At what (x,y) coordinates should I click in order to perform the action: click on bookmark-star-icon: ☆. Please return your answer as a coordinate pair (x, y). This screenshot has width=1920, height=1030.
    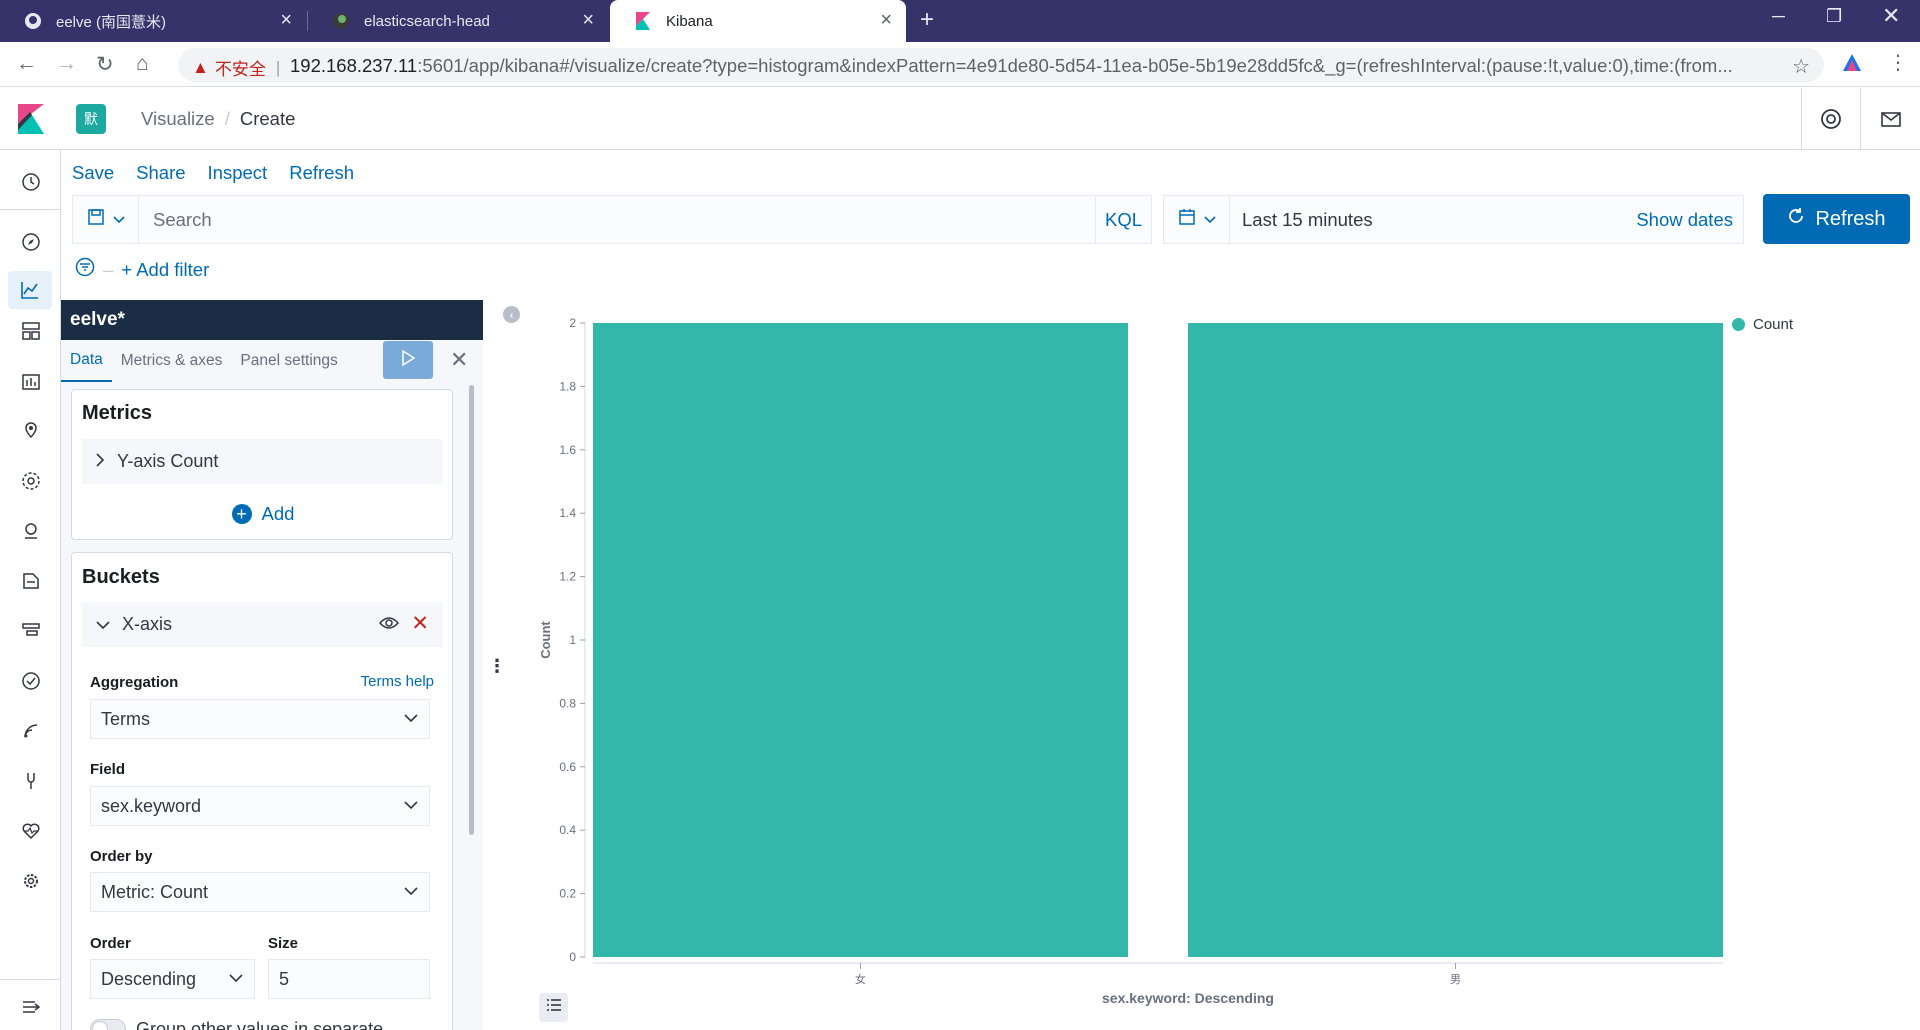
    Looking at the image, I should click on (1801, 66).